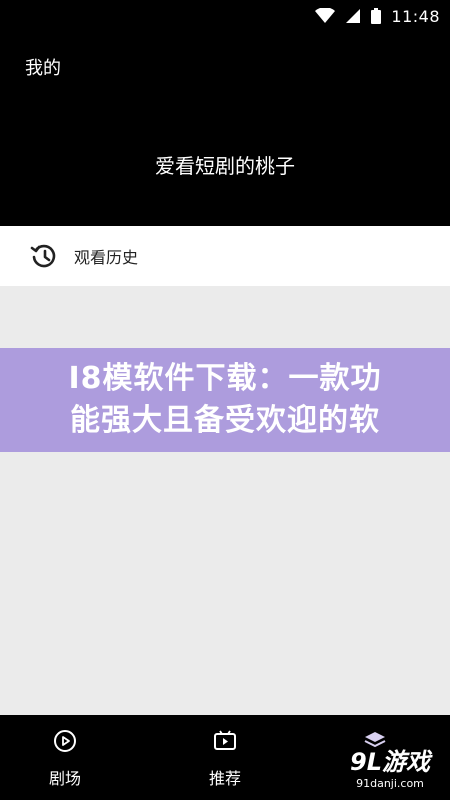 This screenshot has width=450, height=800. I want to click on banner-line-2: 能强大且备受欢迎的软, so click(225, 420).